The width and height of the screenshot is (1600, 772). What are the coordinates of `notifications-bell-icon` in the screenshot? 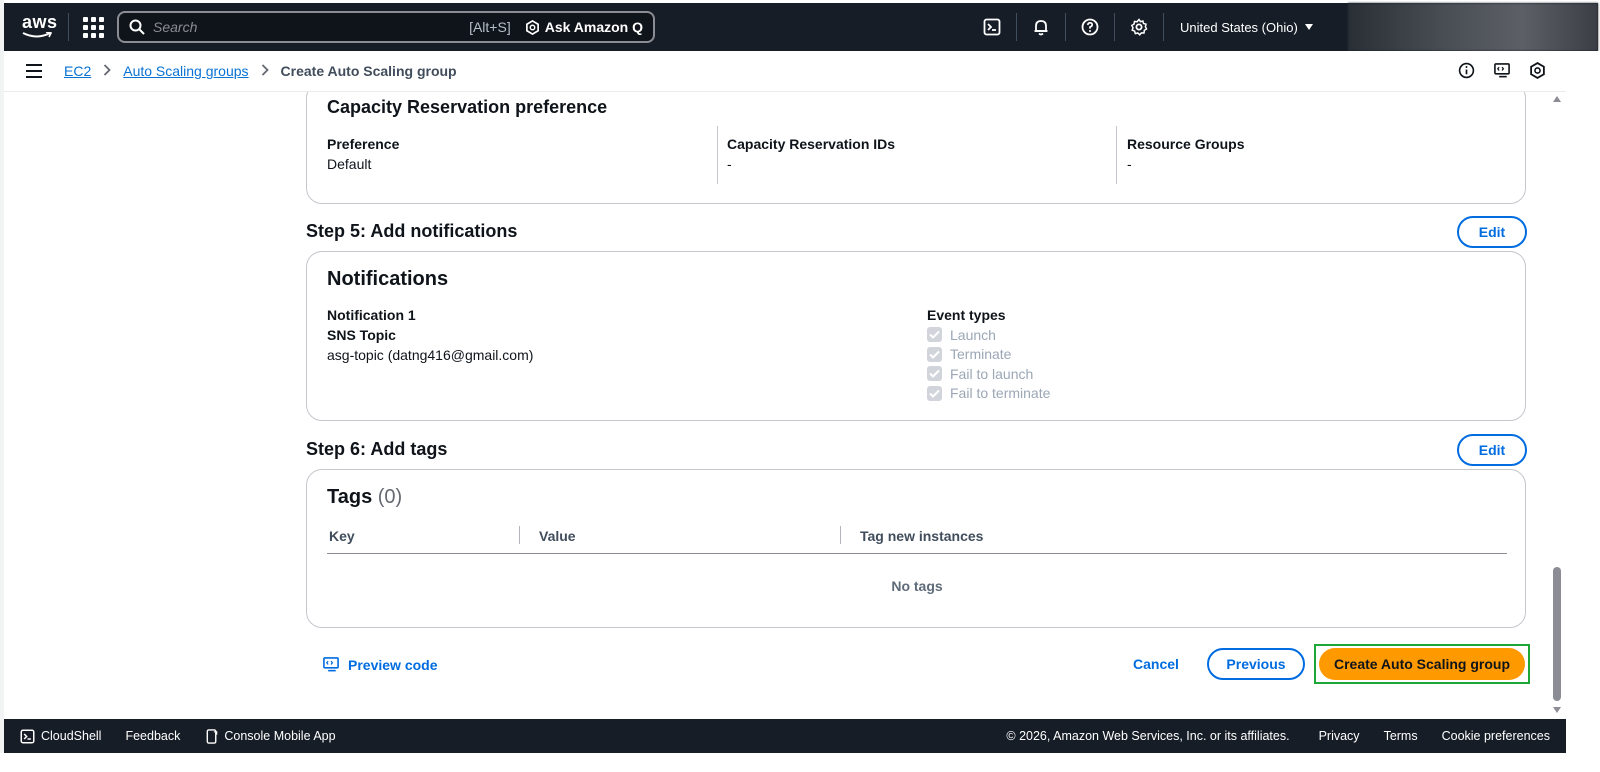 It's located at (1041, 27).